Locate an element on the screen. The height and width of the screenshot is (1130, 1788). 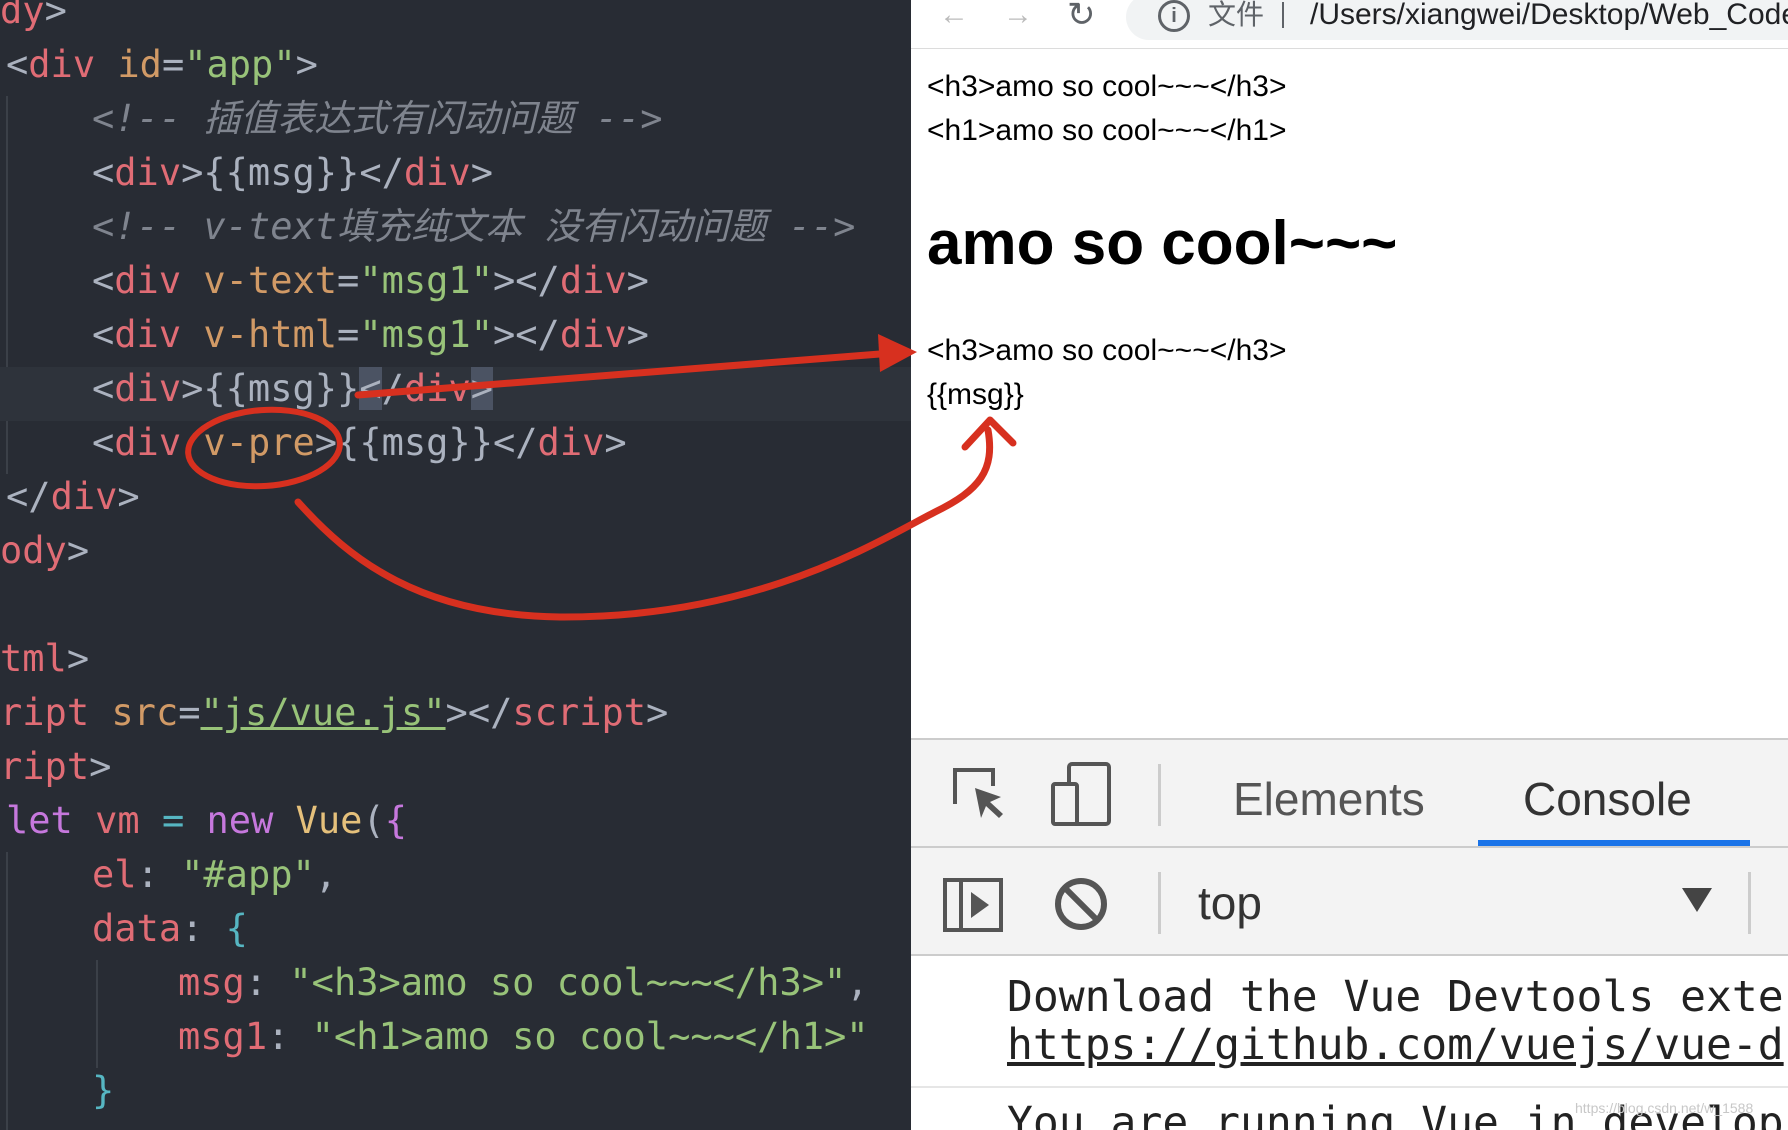
code-line: <!-- 插值表达式有闪动问题 --> is located at coordinates (377, 119).